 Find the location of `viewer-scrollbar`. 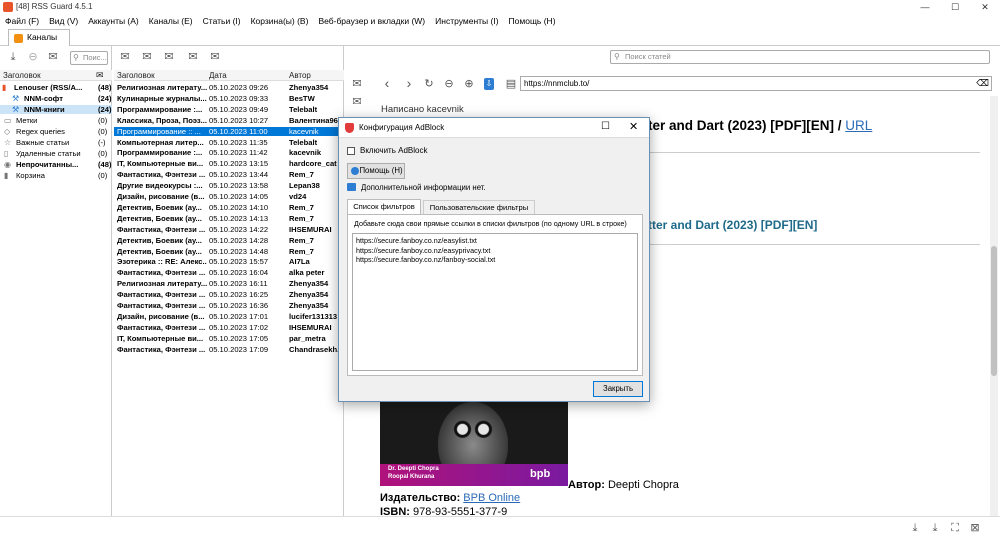

viewer-scrollbar is located at coordinates (994, 306).